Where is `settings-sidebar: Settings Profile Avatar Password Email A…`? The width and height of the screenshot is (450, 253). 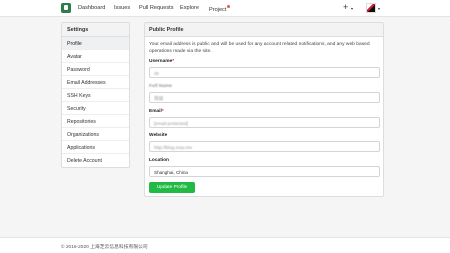
settings-sidebar: Settings Profile Avatar Password Email A… is located at coordinates (95, 95).